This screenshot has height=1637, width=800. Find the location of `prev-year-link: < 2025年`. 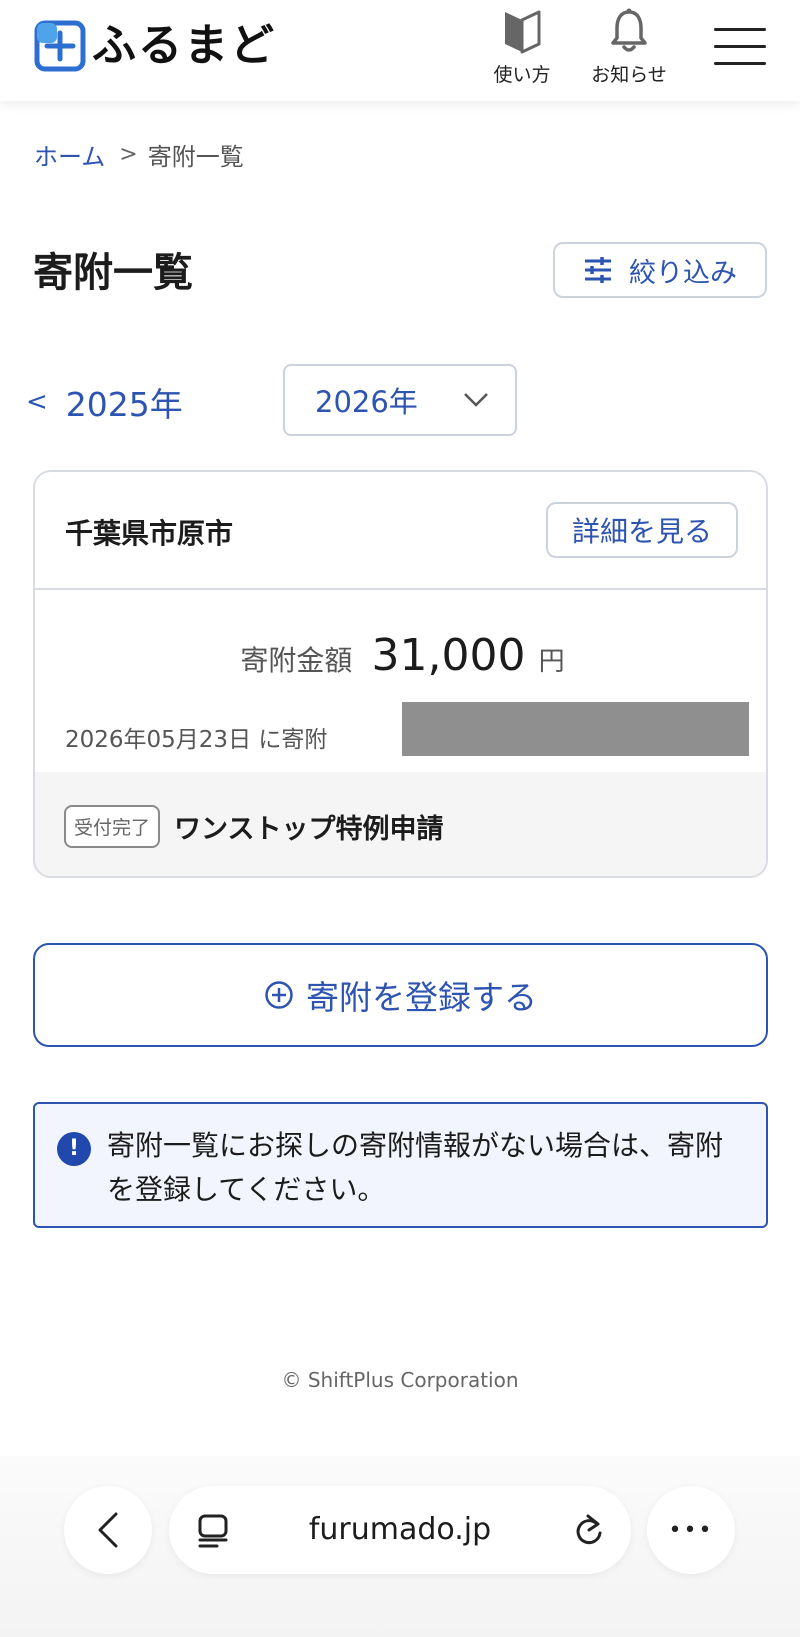

prev-year-link: < 2025年 is located at coordinates (104, 402).